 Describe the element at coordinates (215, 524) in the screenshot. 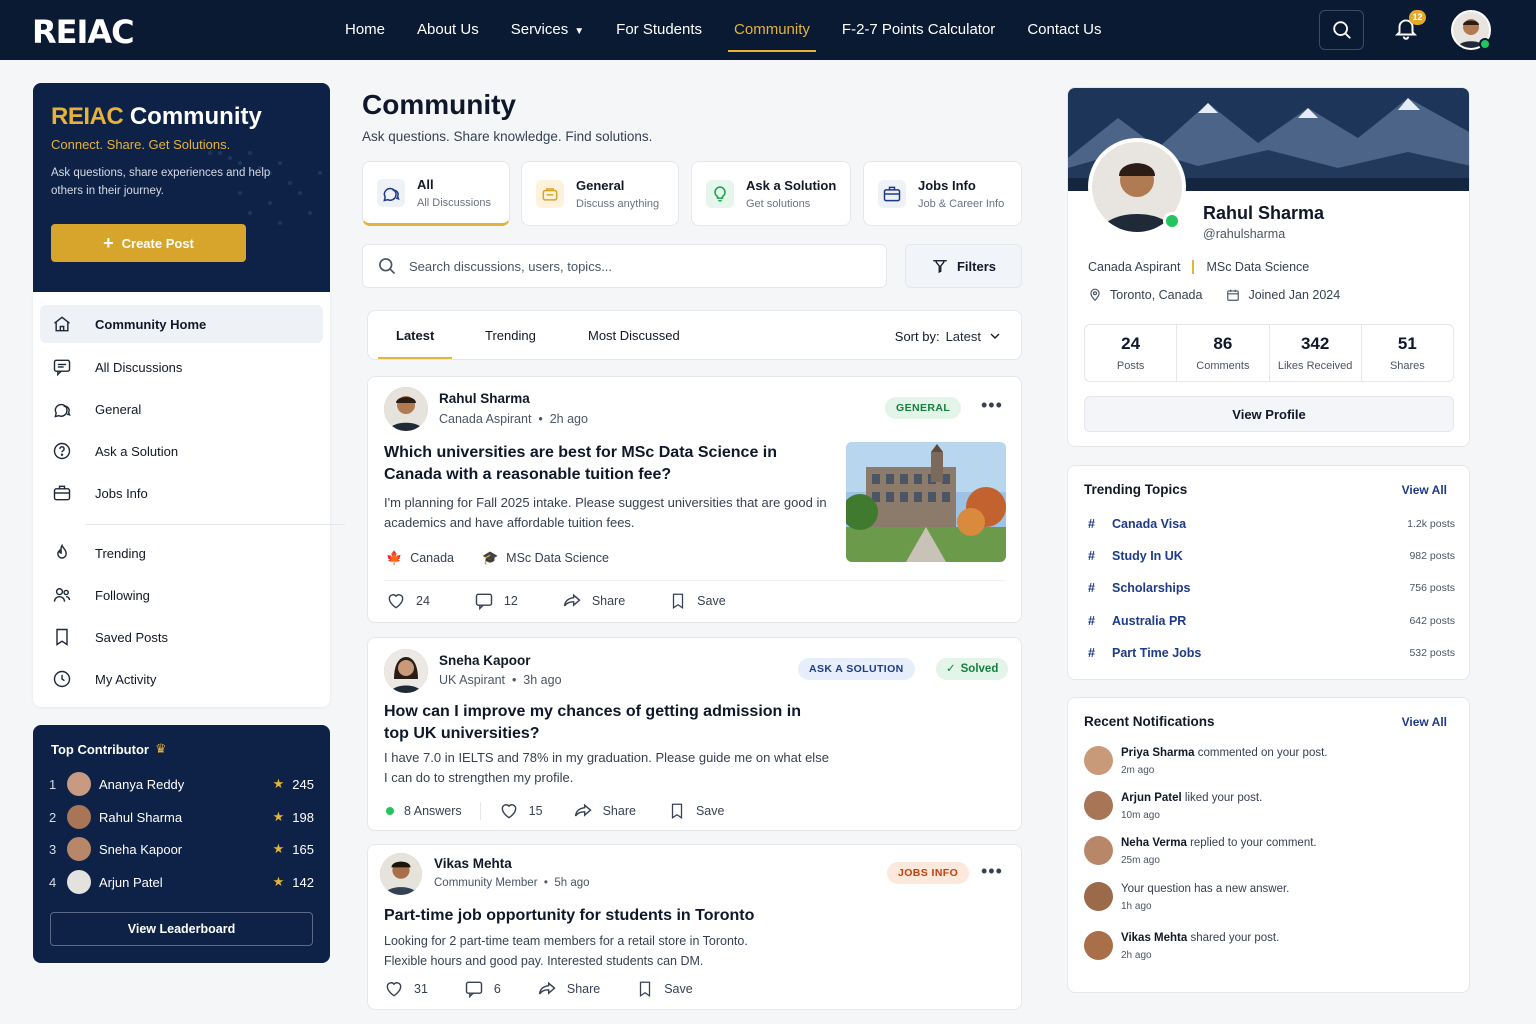

I see `sidebar-divider` at that location.